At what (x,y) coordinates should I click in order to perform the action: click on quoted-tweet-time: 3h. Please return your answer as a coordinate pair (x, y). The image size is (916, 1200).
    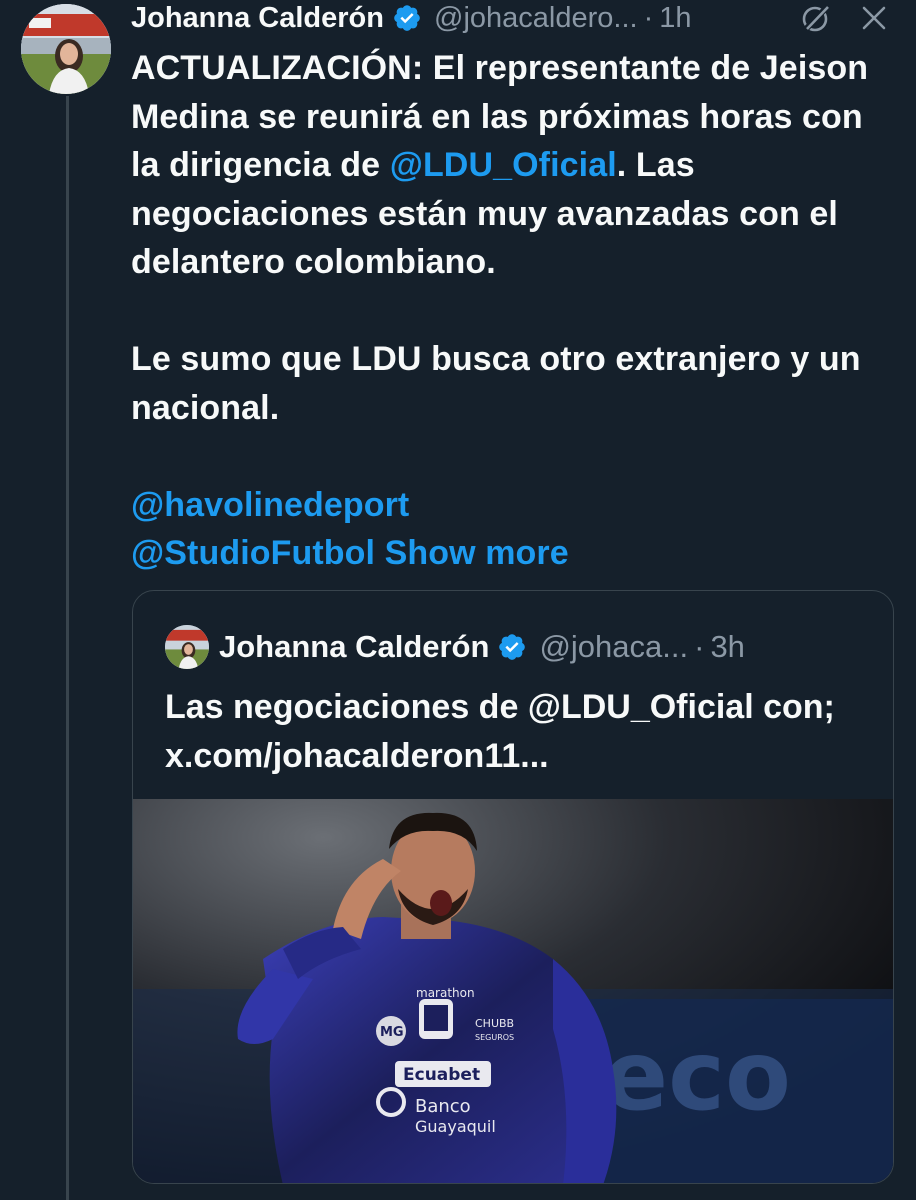
    Looking at the image, I should click on (727, 647).